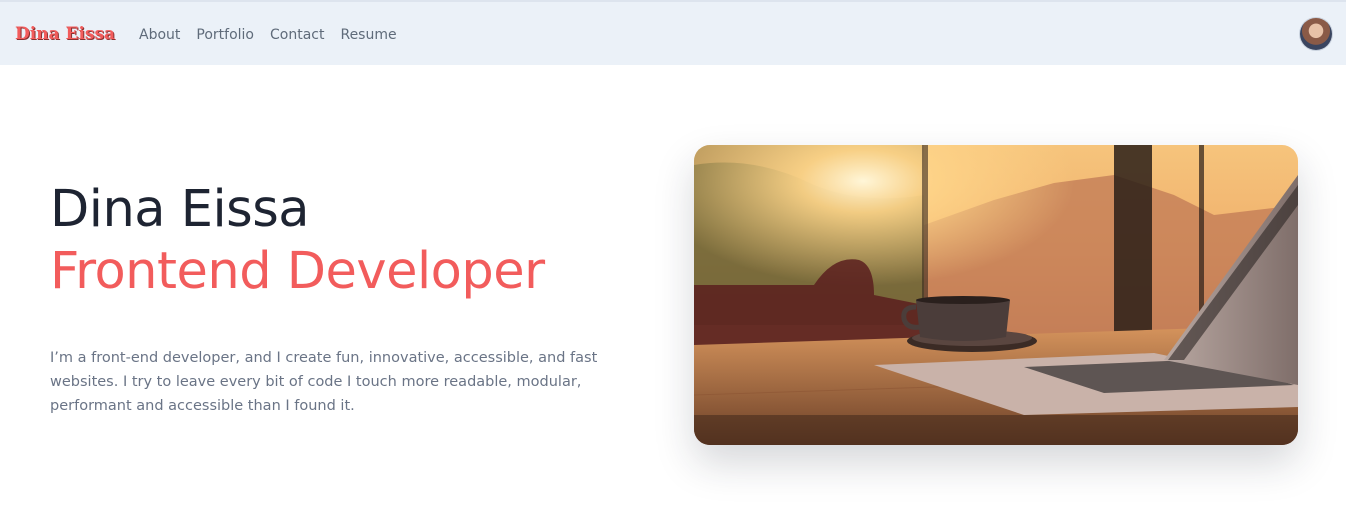 This screenshot has width=1346, height=511. I want to click on hero-title: Dina Eissa Frontend Developer, so click(297, 241).